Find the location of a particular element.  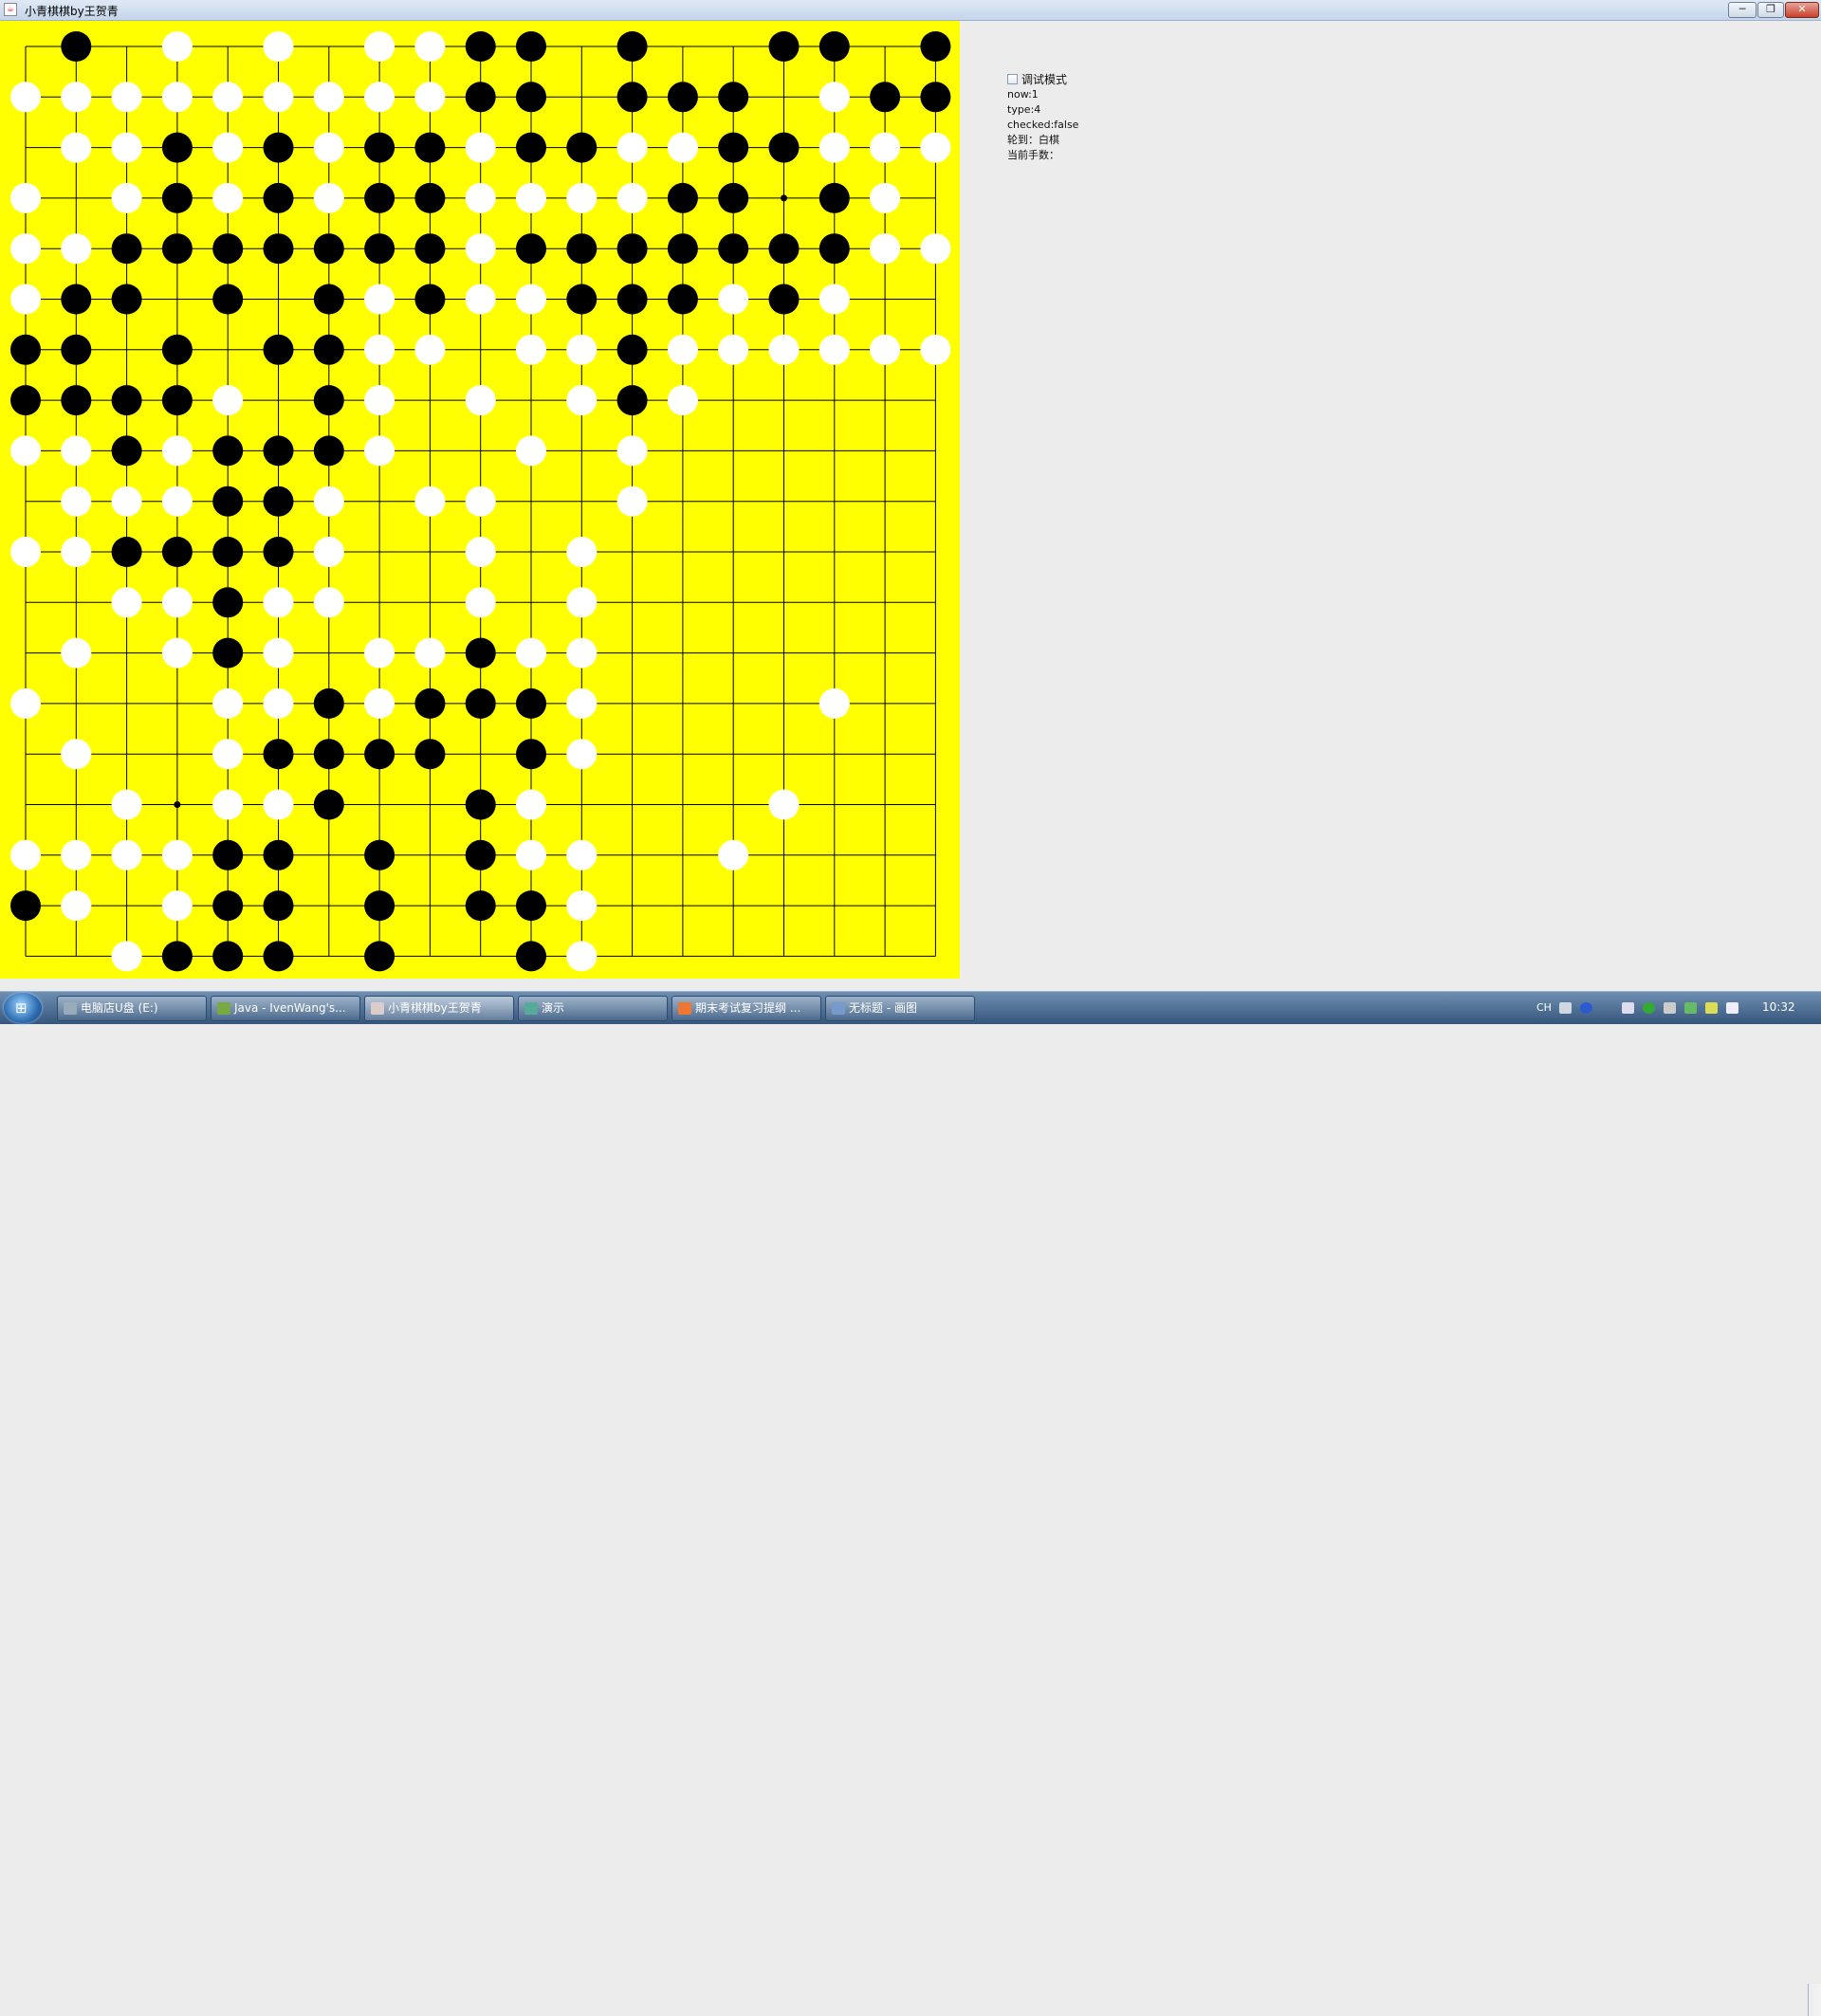

language-indicator: CH is located at coordinates (1544, 1007).